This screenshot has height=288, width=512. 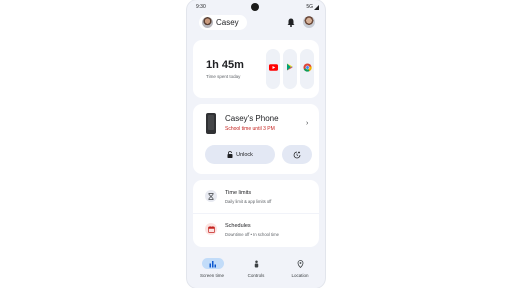 I want to click on screen-time-card: 1h 45m Time spent today, so click(x=256, y=69).